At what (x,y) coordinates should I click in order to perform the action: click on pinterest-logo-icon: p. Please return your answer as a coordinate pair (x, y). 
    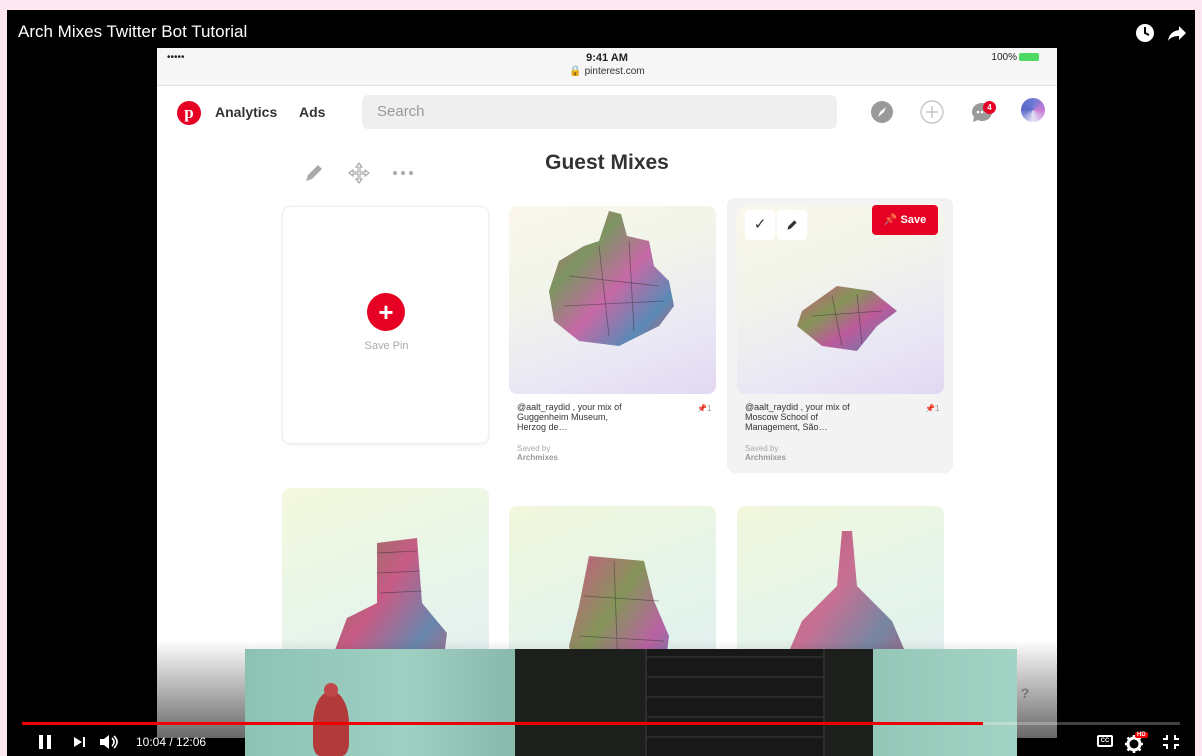
    Looking at the image, I should click on (189, 113).